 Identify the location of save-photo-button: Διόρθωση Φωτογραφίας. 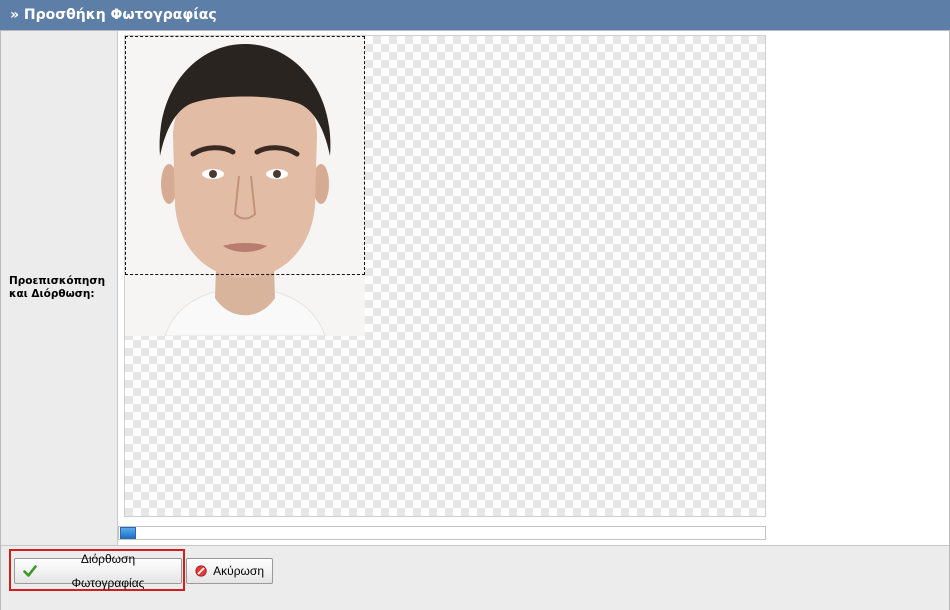
(98, 571).